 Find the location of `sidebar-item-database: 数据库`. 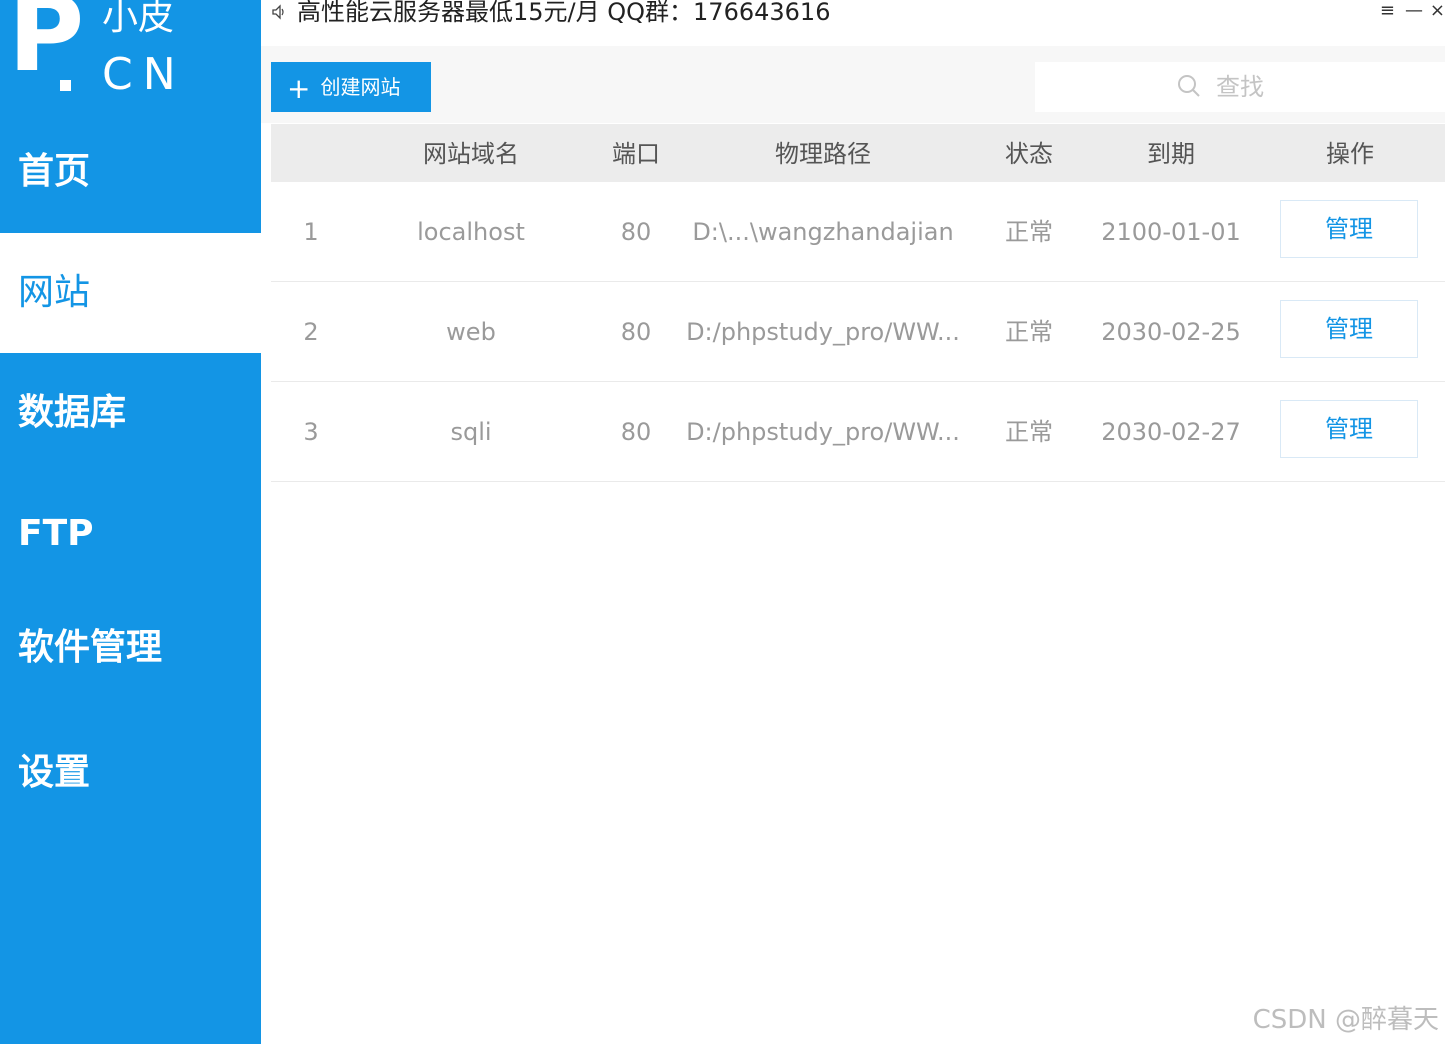

sidebar-item-database: 数据库 is located at coordinates (130, 413).